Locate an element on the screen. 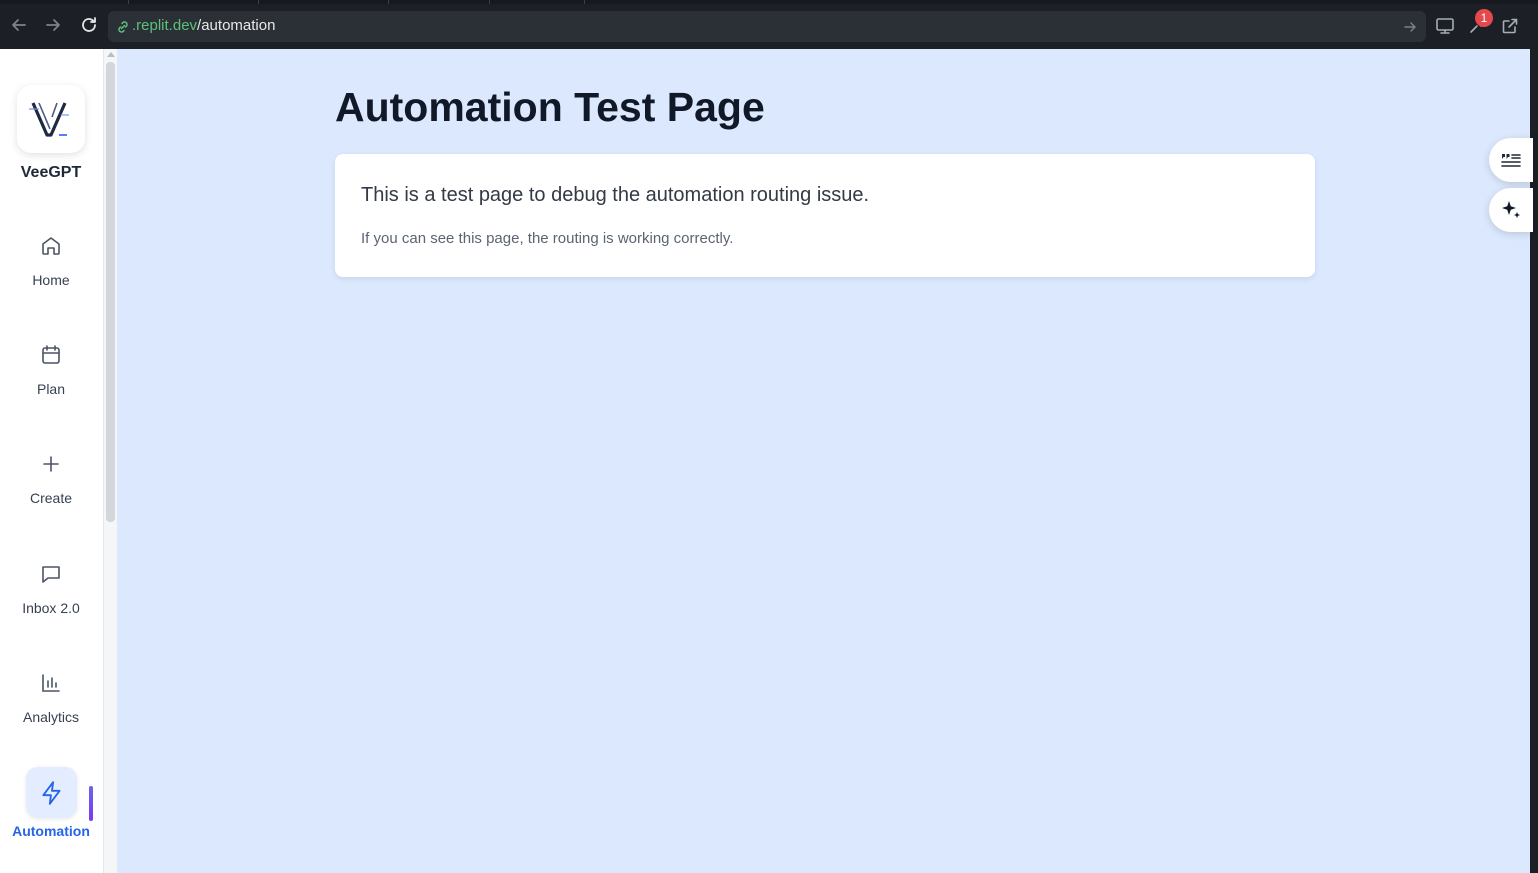 The image size is (1538, 873). devices-button is located at coordinates (1445, 26).